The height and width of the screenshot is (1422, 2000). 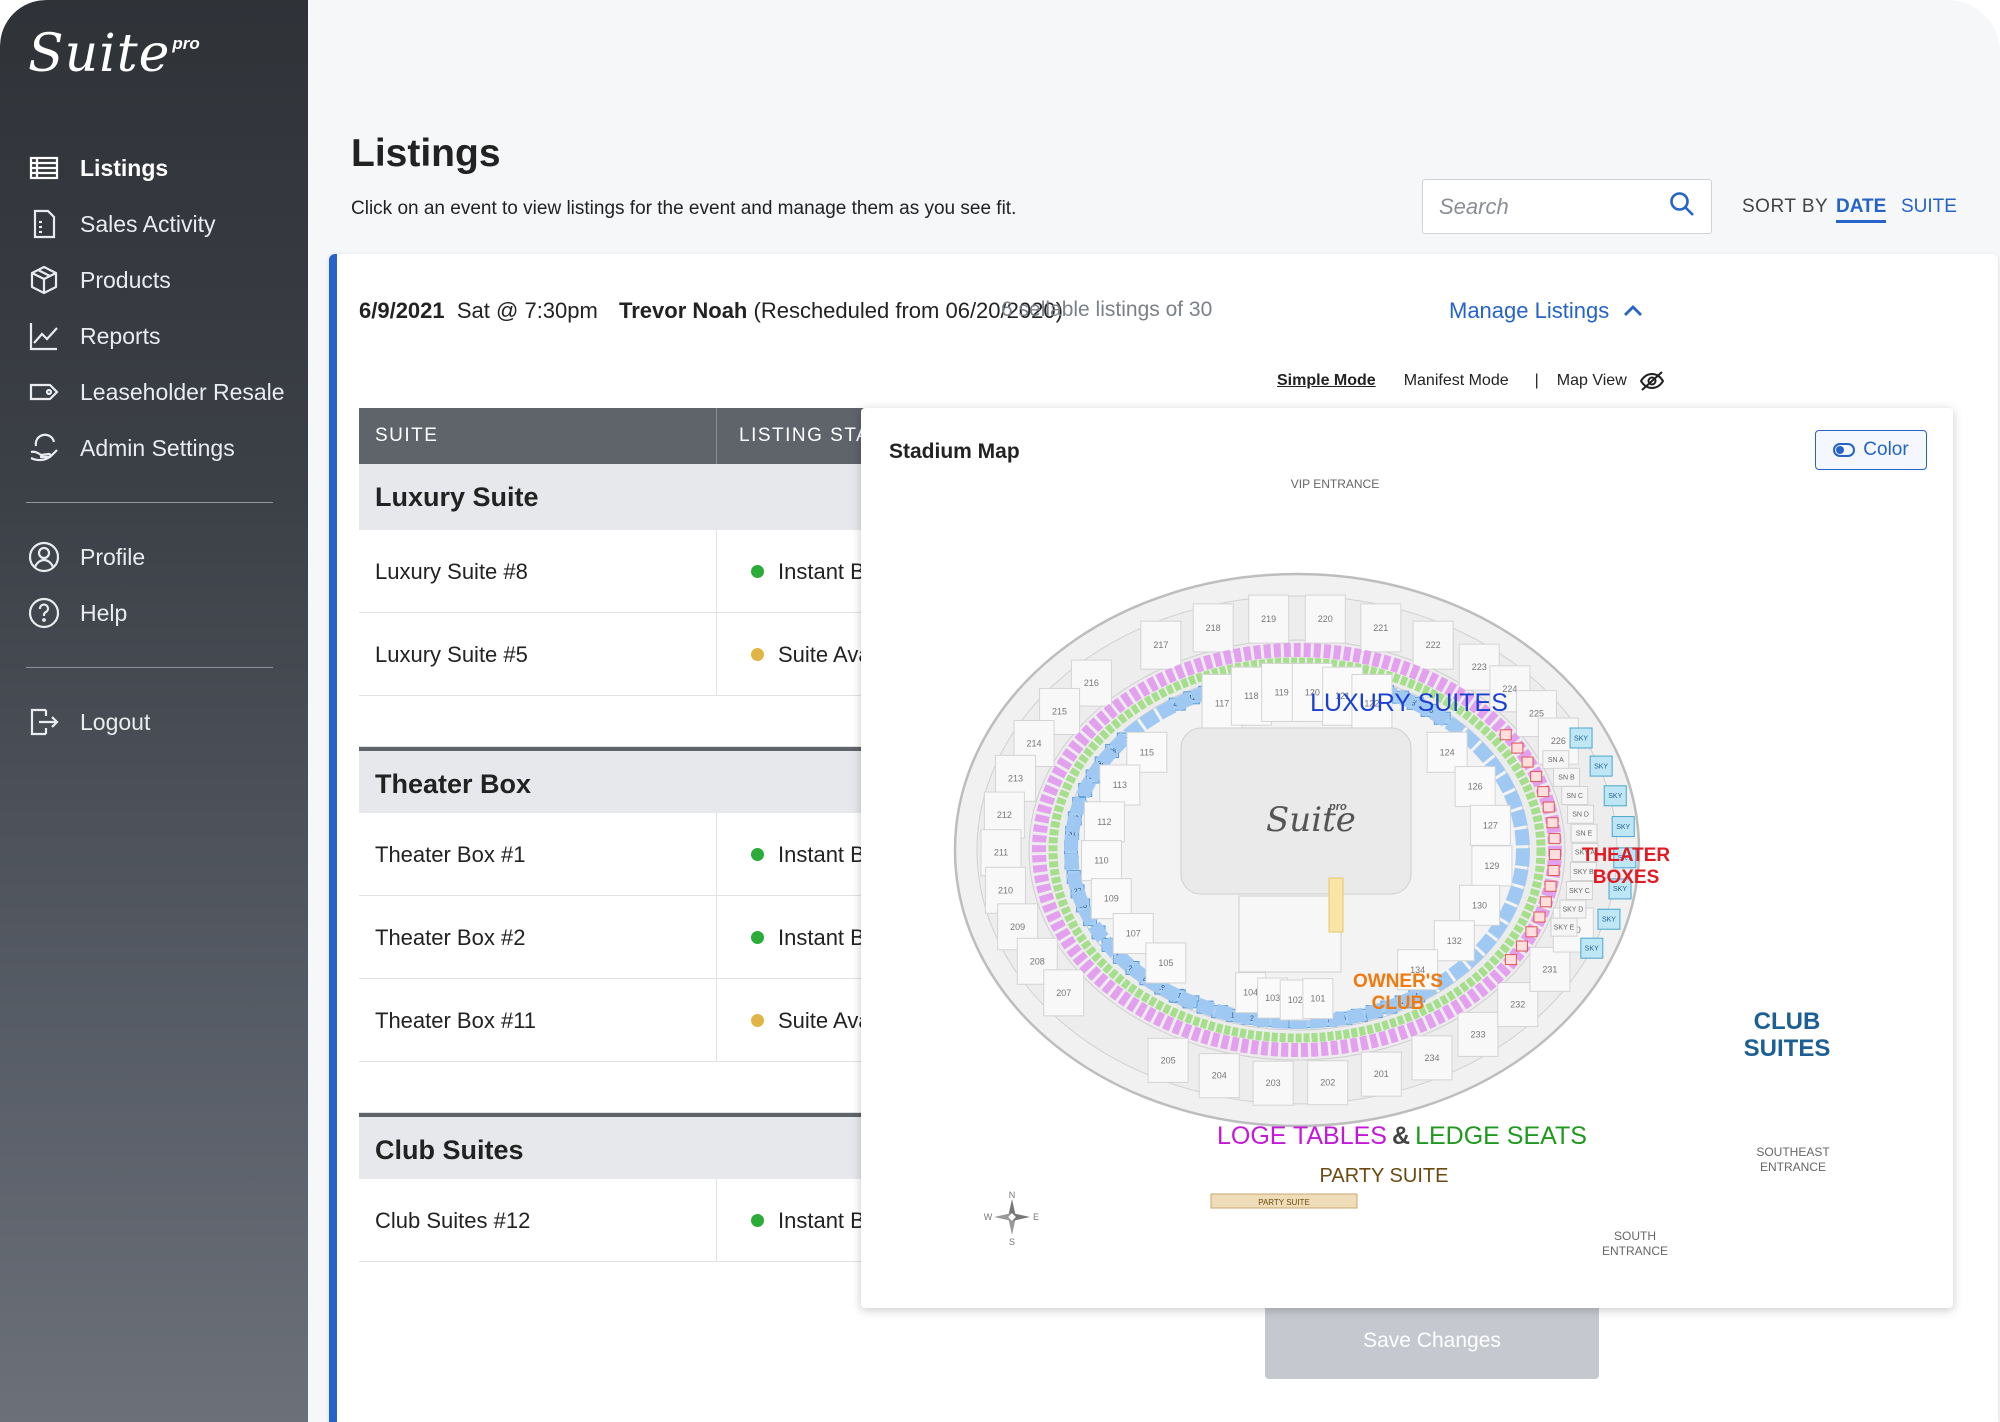 What do you see at coordinates (120, 335) in the screenshot?
I see `sidebar-item-label: Reports` at bounding box center [120, 335].